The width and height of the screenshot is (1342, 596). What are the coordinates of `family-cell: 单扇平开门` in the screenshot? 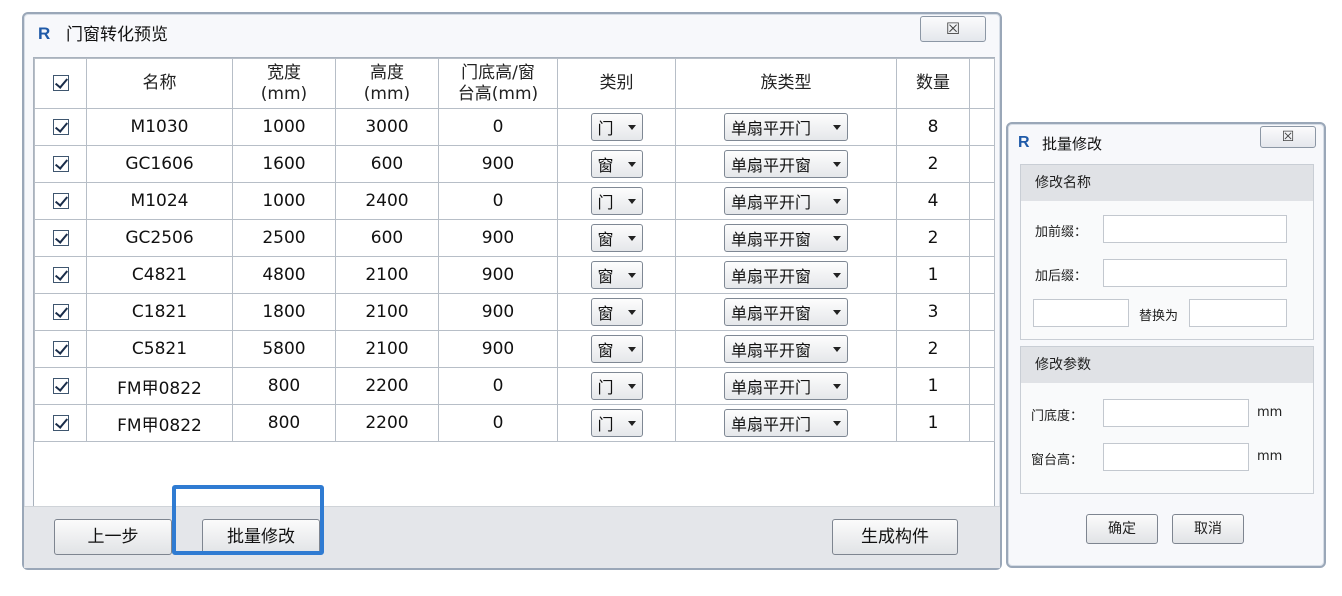 It's located at (786, 386).